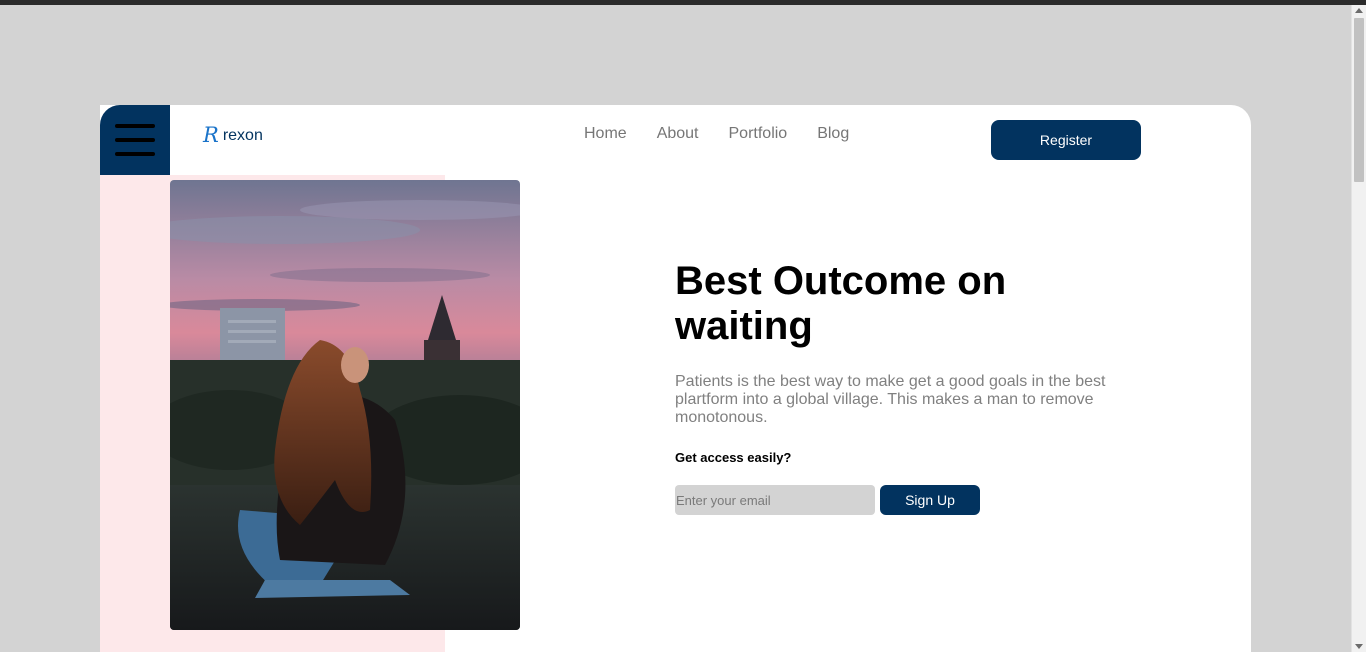 This screenshot has height=652, width=1366. What do you see at coordinates (758, 134) in the screenshot?
I see `nav-portfolio: Portfolio` at bounding box center [758, 134].